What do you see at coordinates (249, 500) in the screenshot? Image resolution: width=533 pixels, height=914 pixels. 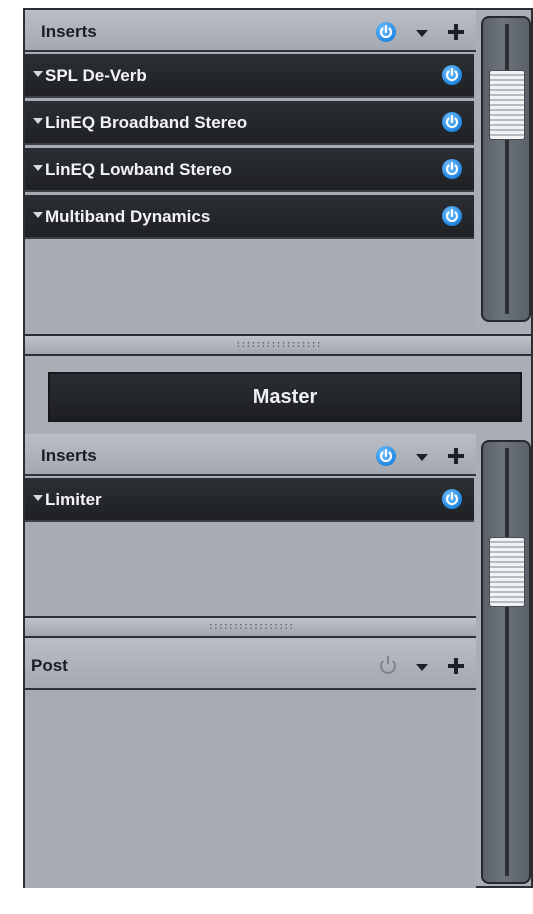 I see `plugin-row: Limiter` at bounding box center [249, 500].